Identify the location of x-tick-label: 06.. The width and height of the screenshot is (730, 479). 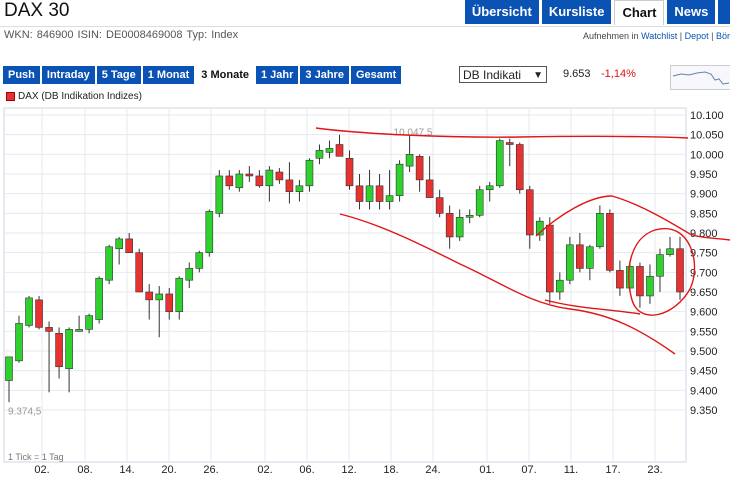
(306, 470).